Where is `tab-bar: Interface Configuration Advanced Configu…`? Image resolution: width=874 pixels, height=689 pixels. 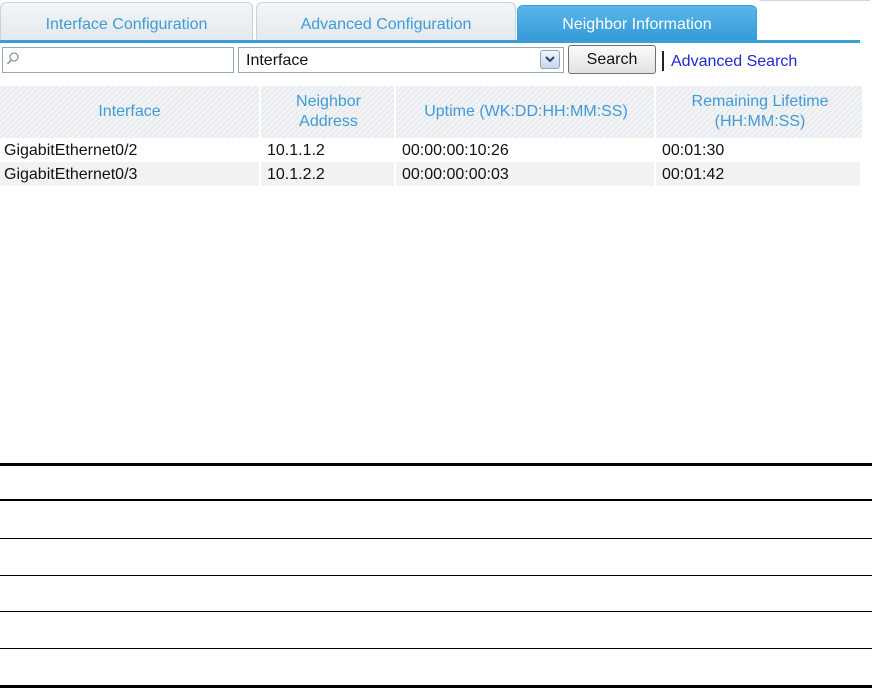 tab-bar: Interface Configuration Advanced Configu… is located at coordinates (437, 22).